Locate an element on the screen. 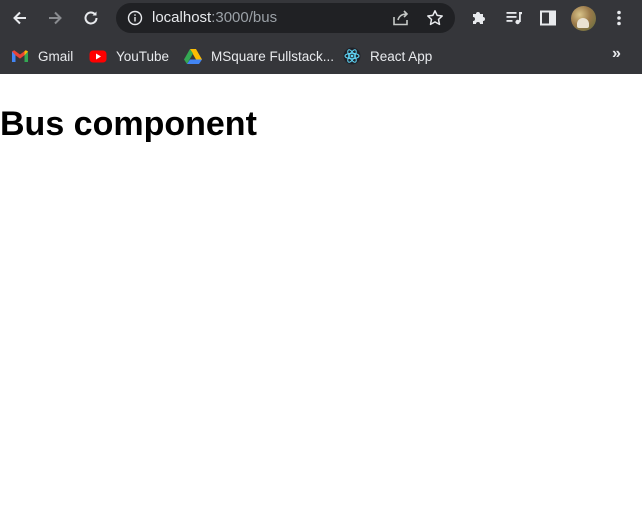 This screenshot has height=505, width=642. profile-avatar is located at coordinates (583, 18).